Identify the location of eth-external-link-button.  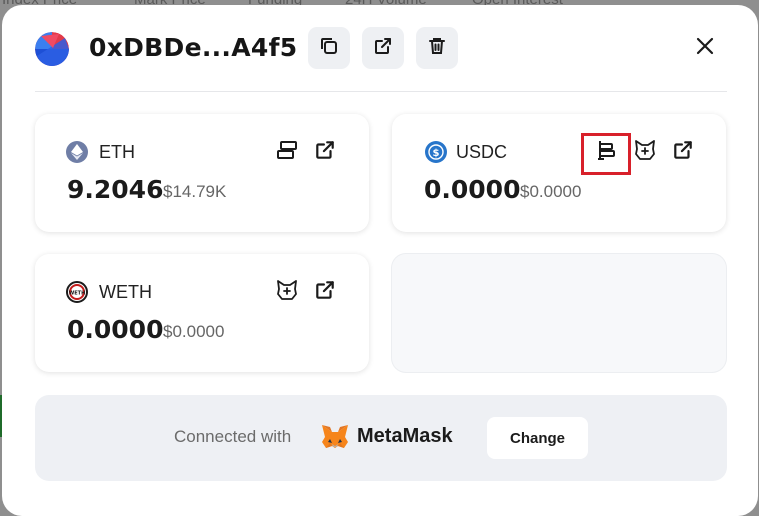
(325, 152).